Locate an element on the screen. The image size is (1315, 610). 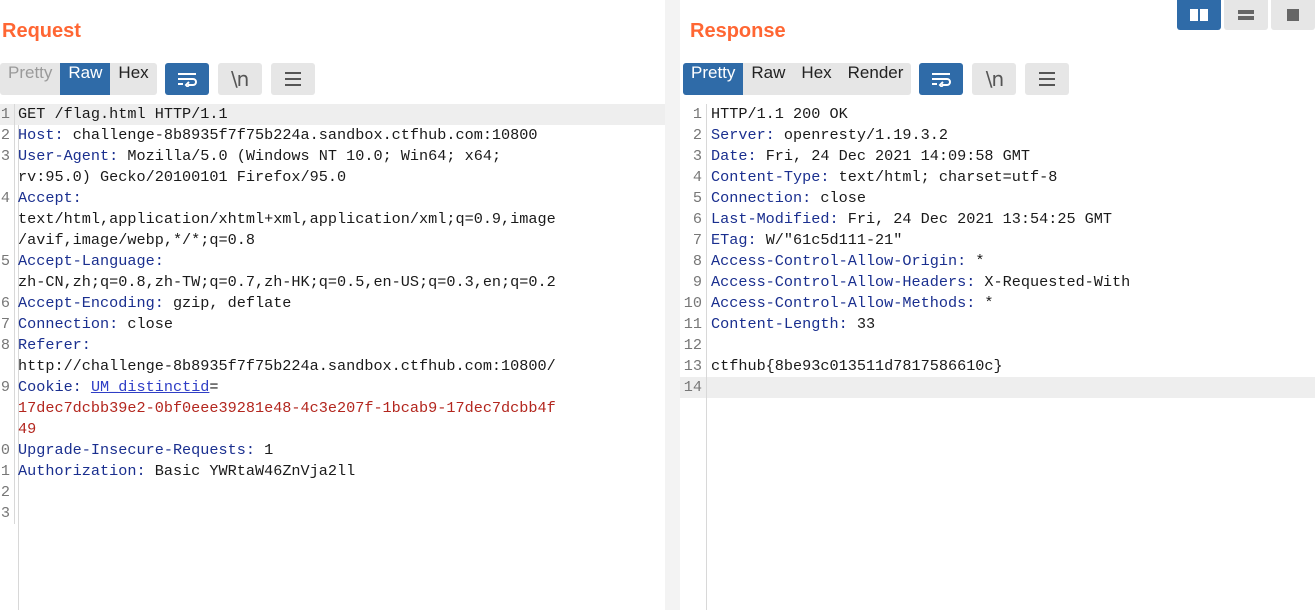
editor-line: 1 GET /flag.html HTTP/1.1 is located at coordinates (332, 114).